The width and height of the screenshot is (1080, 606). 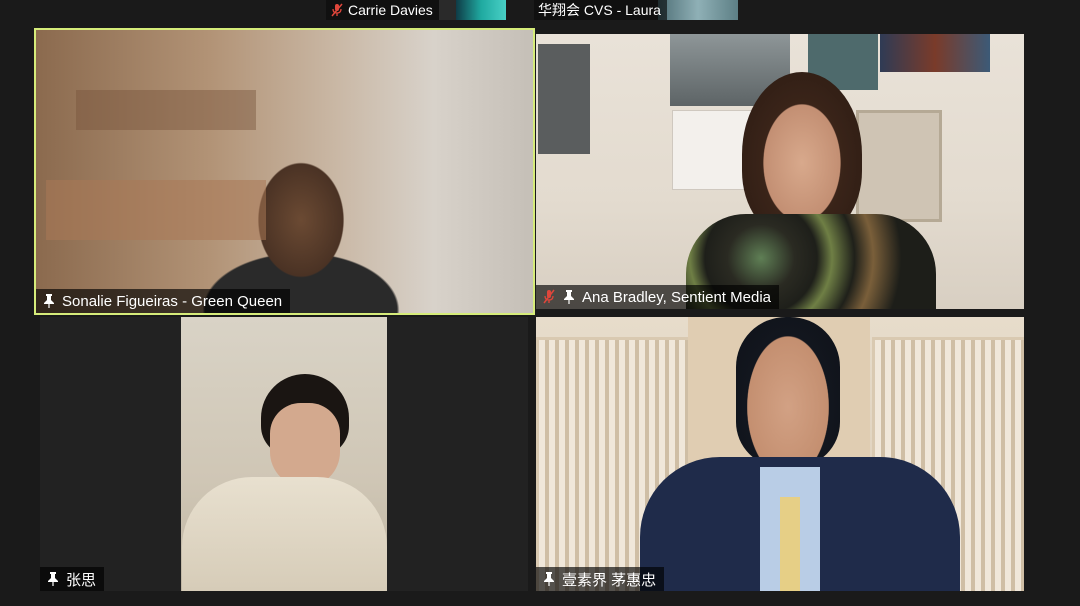 I want to click on participant-face, so click(x=305, y=445).